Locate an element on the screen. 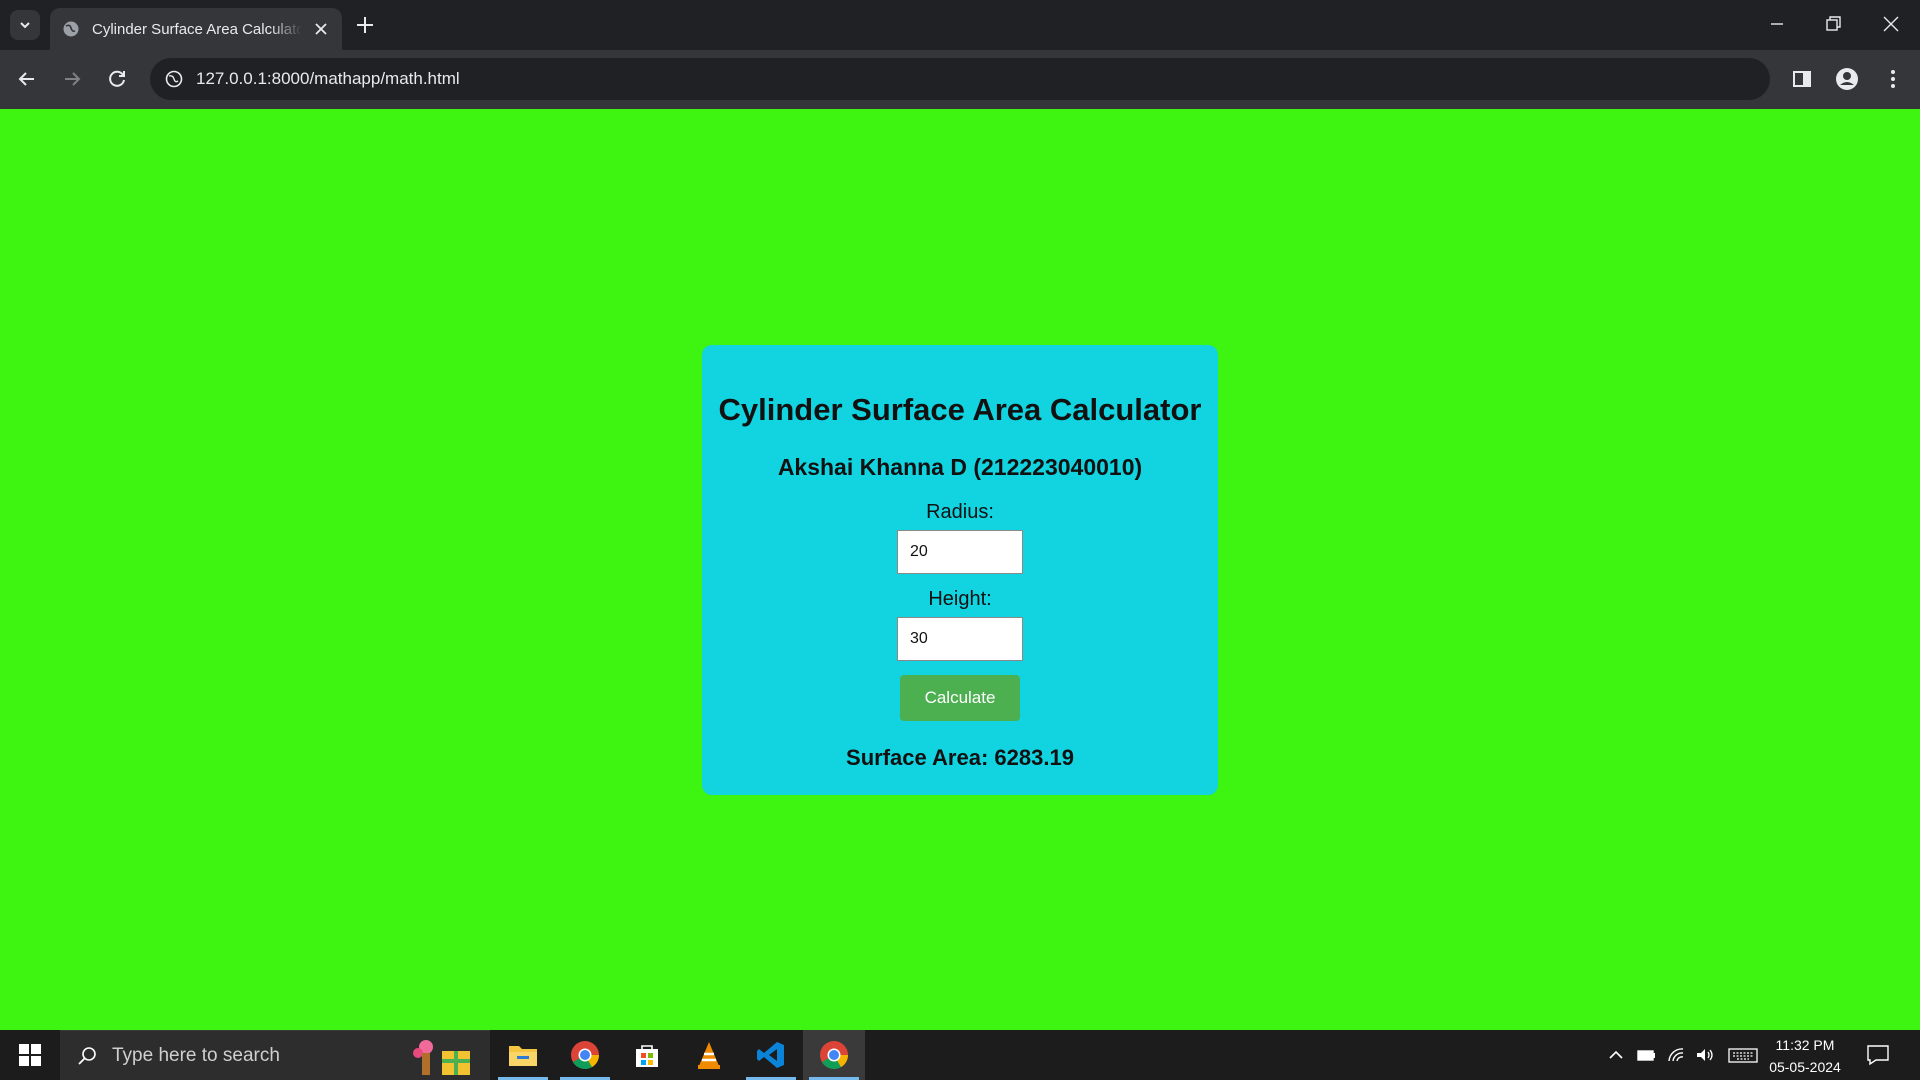 Image resolution: width=1920 pixels, height=1080 pixels. height-label: Height: is located at coordinates (960, 599).